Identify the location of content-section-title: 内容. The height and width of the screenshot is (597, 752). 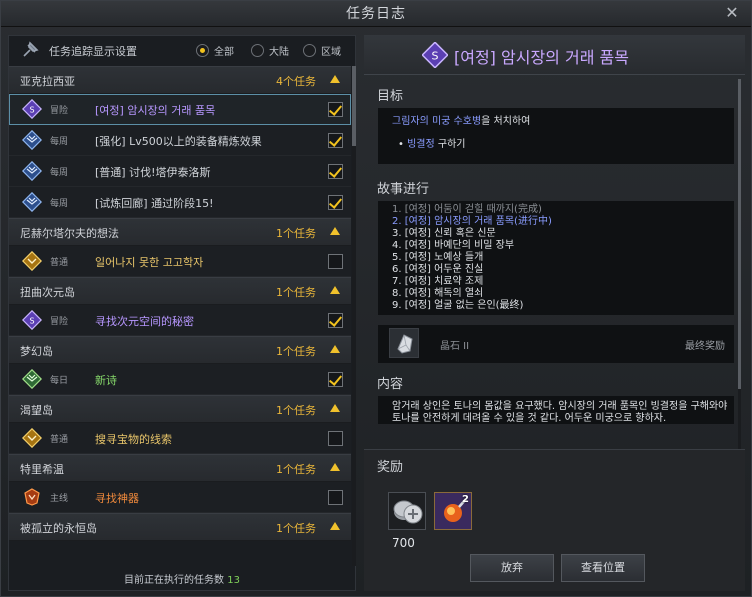
(390, 384).